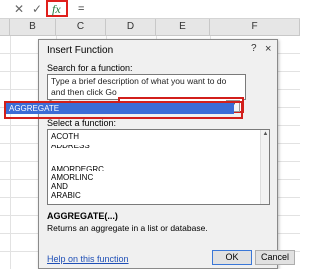  I want to click on check-icon: ✓, so click(37, 9).